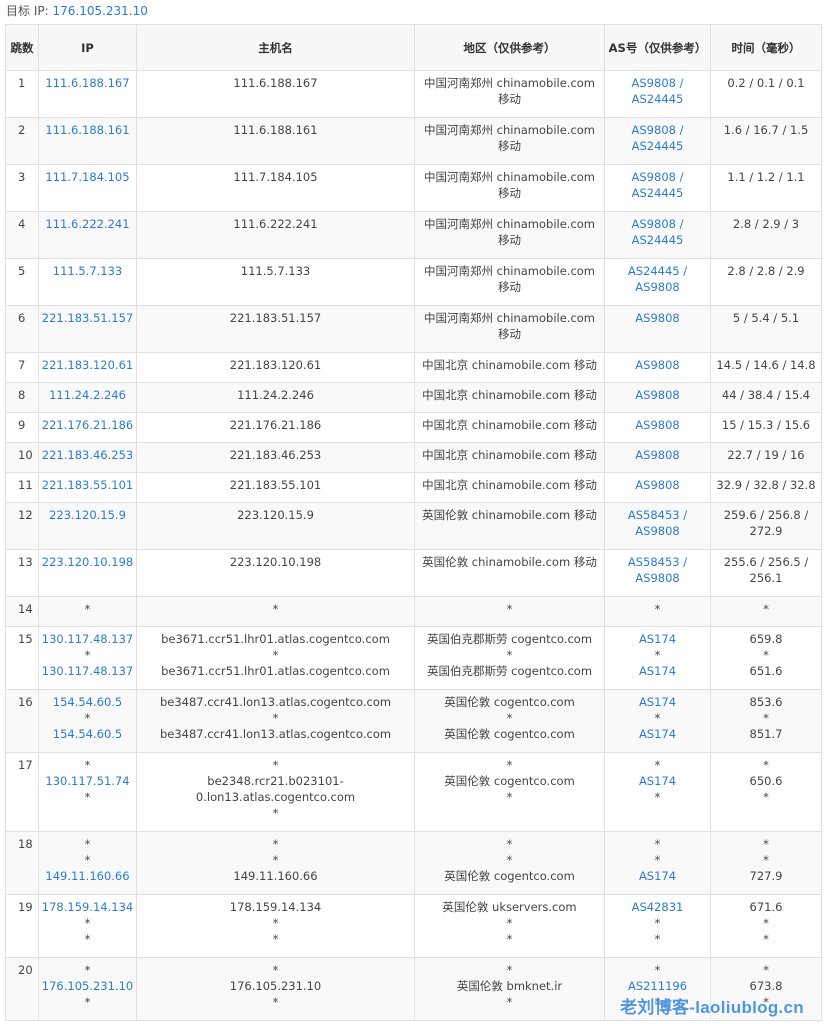 This screenshot has height=1024, width=826. What do you see at coordinates (766, 395) in the screenshot?
I see `time-line: 44 / 38.4 / 15.4` at bounding box center [766, 395].